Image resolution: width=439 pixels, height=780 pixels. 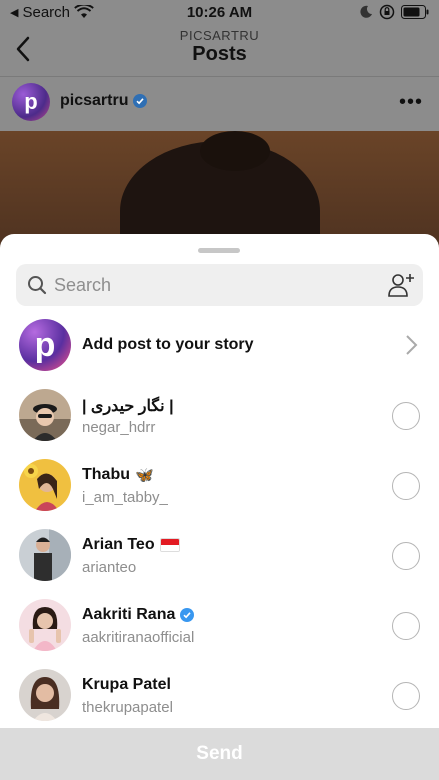 I want to click on post-username: picsartru, so click(x=94, y=101).